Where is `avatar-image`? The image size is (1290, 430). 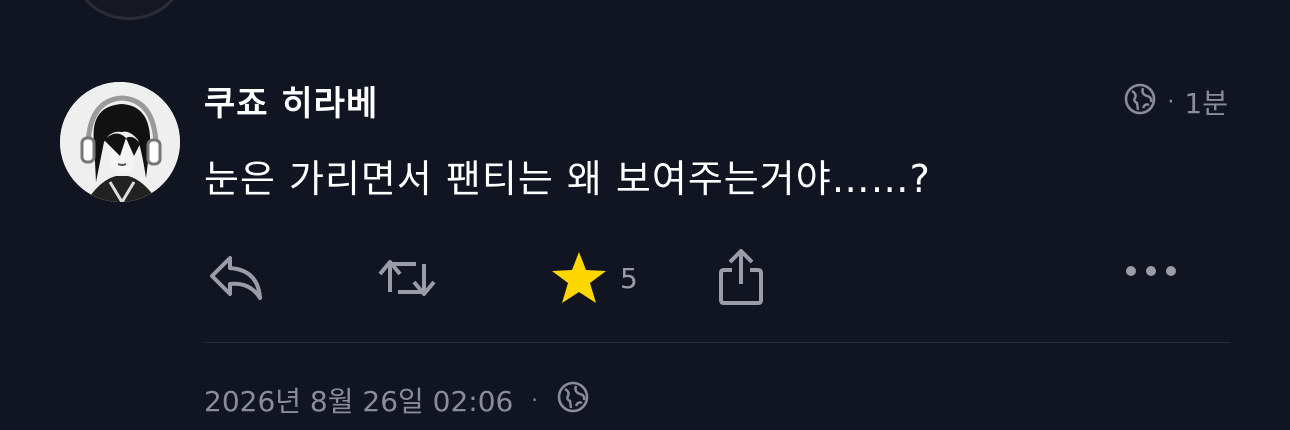 avatar-image is located at coordinates (120, 142).